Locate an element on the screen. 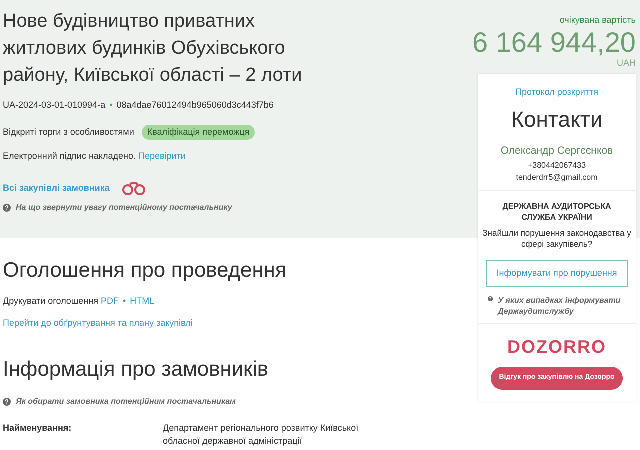 The width and height of the screenshot is (640, 450). print-link: PDF is located at coordinates (110, 301).